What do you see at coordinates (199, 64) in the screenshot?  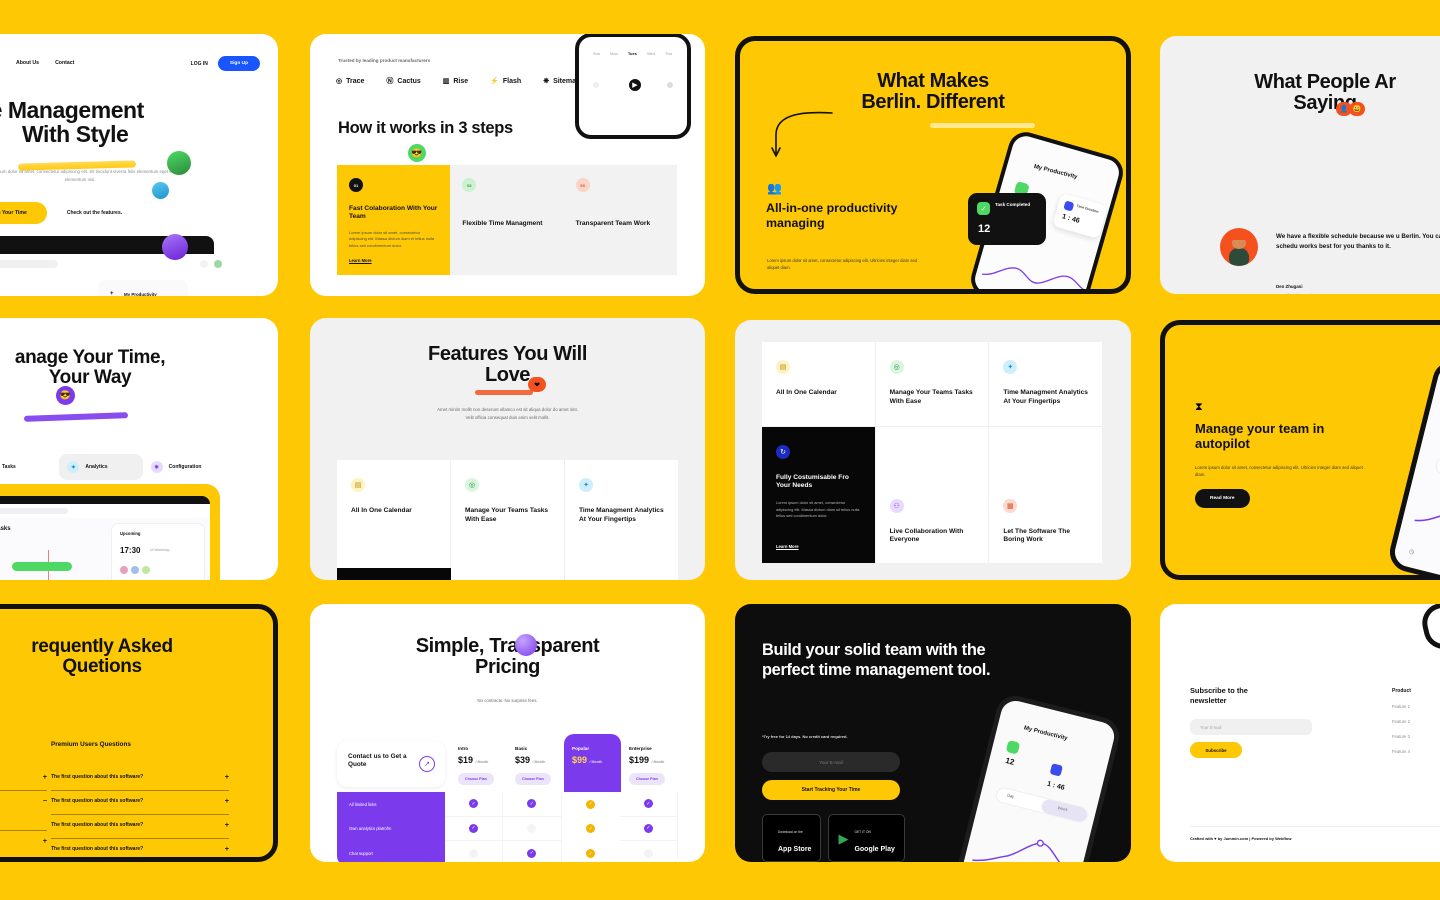 I see `login-link: LOG IN` at bounding box center [199, 64].